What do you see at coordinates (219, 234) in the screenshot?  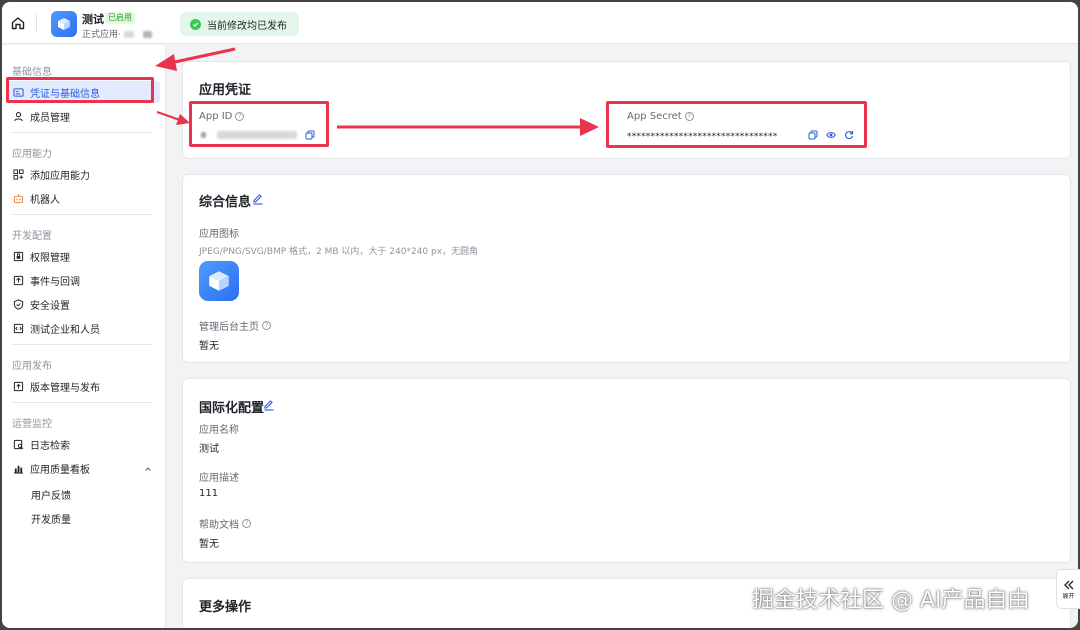 I see `app-icon-label: 应用图标` at bounding box center [219, 234].